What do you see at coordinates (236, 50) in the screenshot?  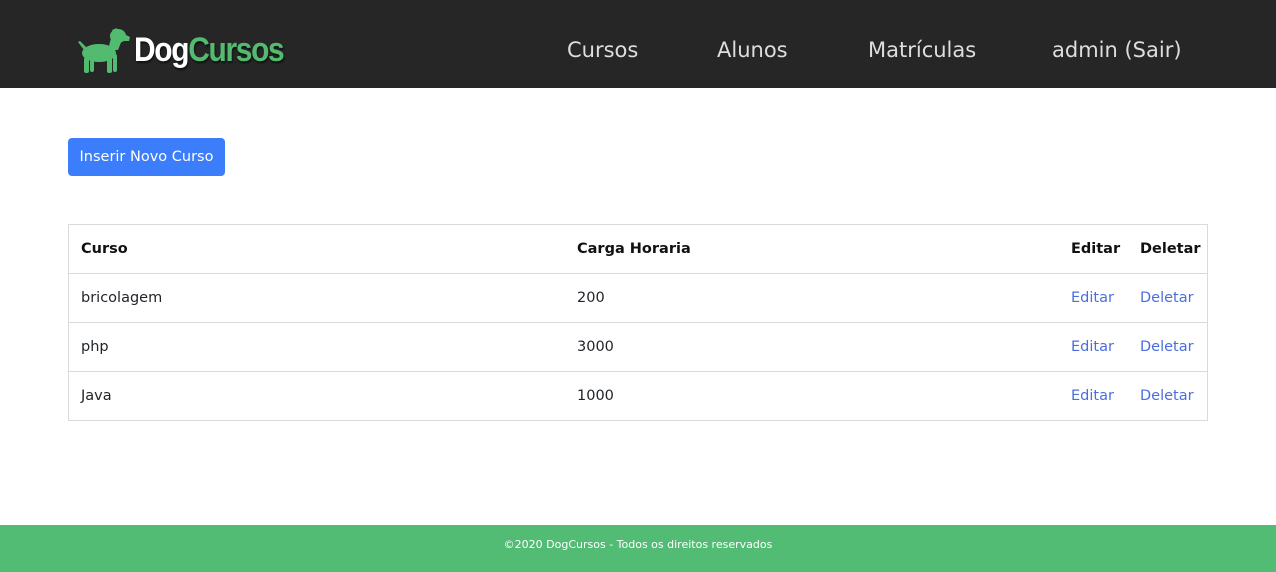 I see `brand-name-cursos: Cursos` at bounding box center [236, 50].